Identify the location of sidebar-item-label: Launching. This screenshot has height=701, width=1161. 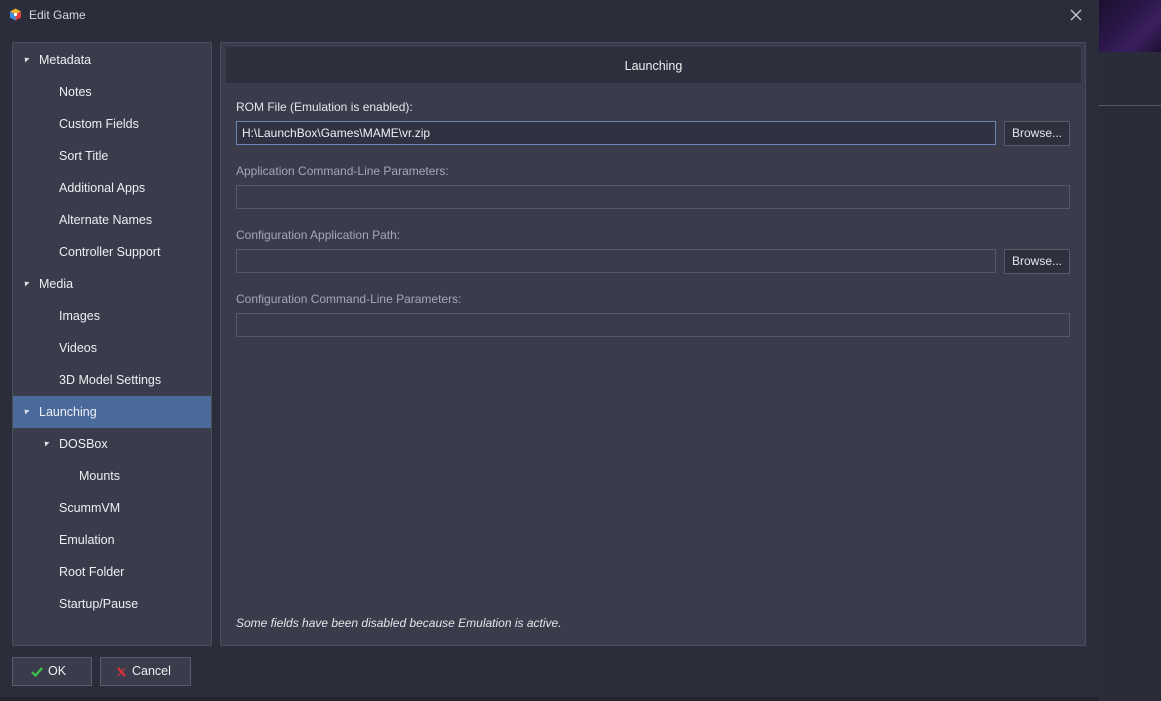
(68, 412).